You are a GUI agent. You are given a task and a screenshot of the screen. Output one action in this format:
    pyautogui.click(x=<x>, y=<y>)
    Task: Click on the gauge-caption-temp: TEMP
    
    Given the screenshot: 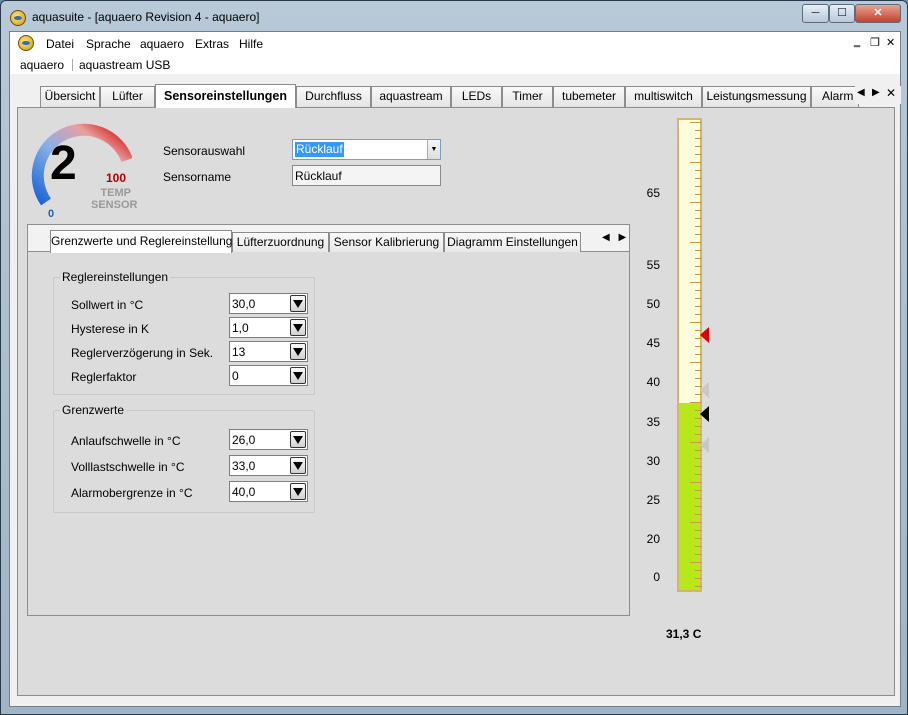 What is the action you would take?
    pyautogui.click(x=115, y=193)
    